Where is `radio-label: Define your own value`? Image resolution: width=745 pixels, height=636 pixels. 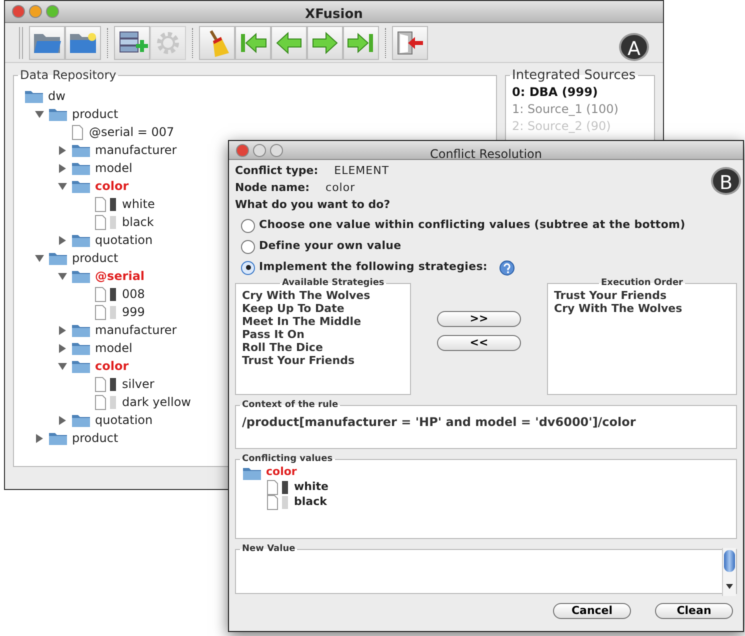
radio-label: Define your own value is located at coordinates (330, 246).